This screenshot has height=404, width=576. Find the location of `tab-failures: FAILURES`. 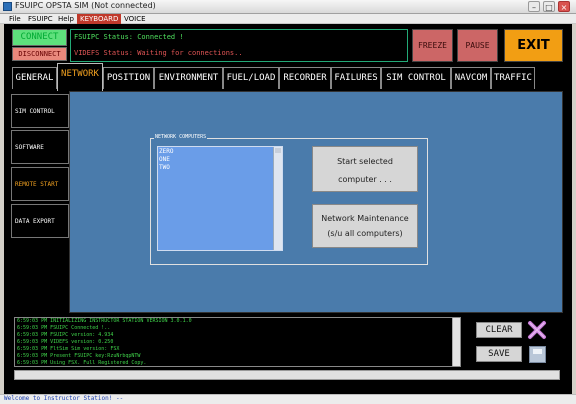

tab-failures: FAILURES is located at coordinates (356, 78).